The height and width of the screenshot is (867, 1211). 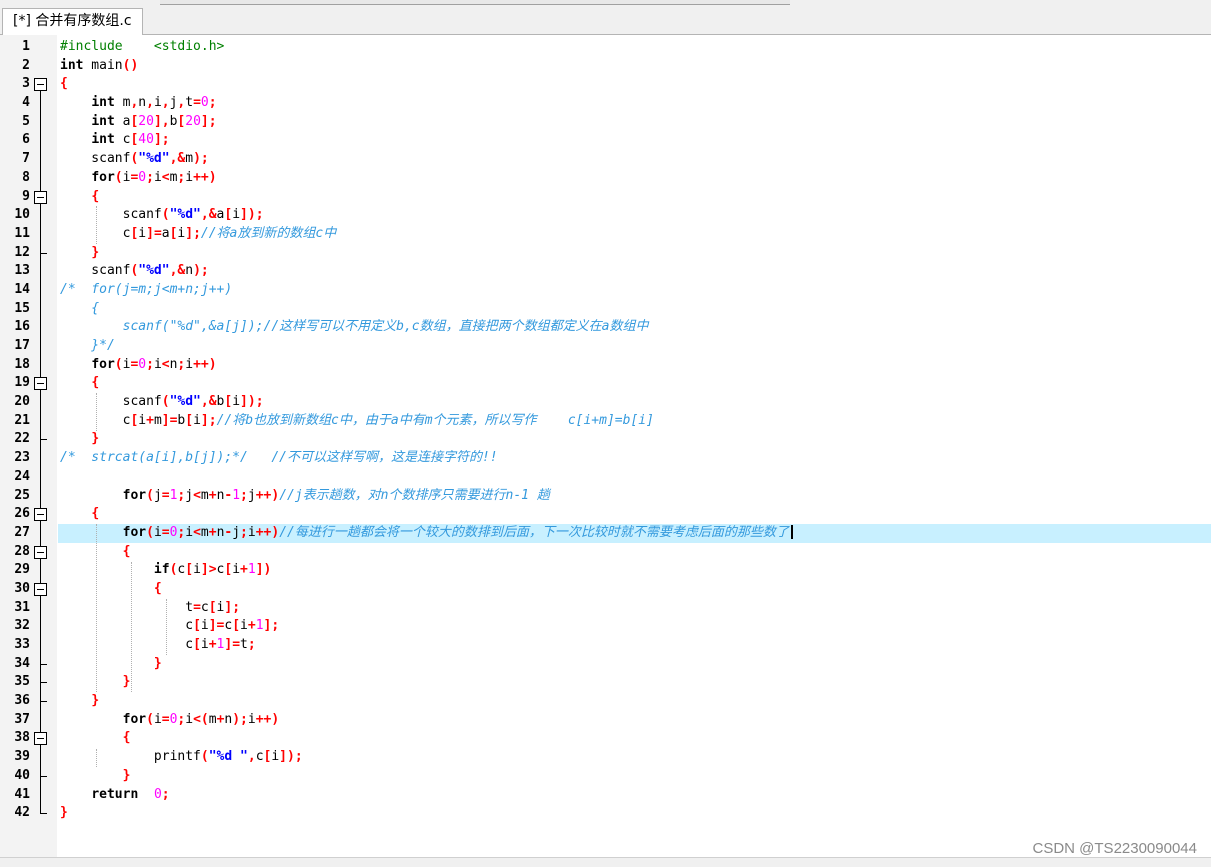 What do you see at coordinates (22, 439) in the screenshot?
I see `line-number: 22` at bounding box center [22, 439].